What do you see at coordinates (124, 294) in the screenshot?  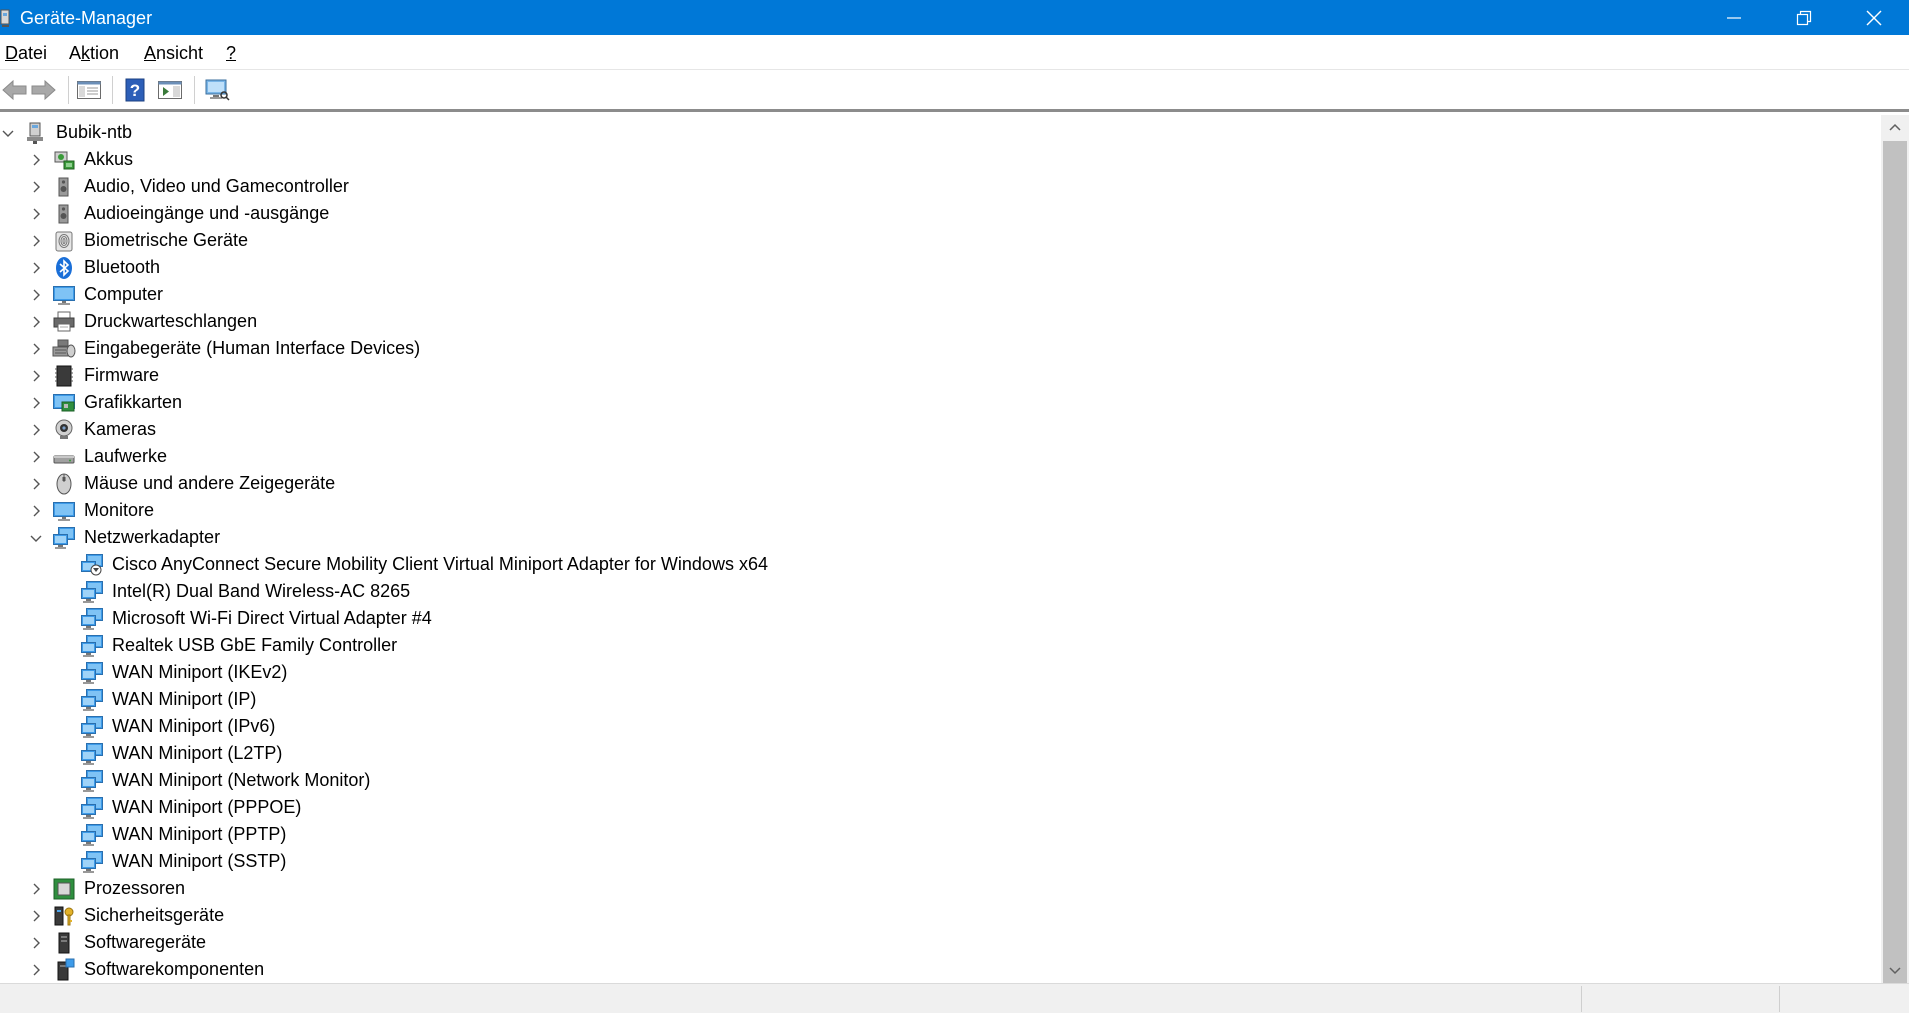 I see `tree-item-label: Computer` at bounding box center [124, 294].